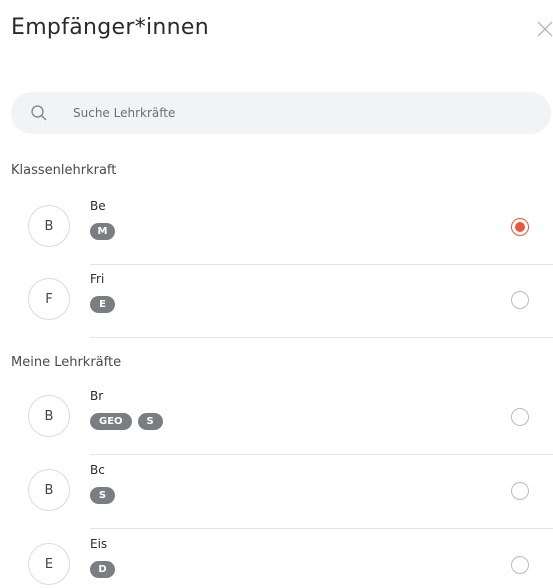  I want to click on teacher-name: Bc, so click(97, 470).